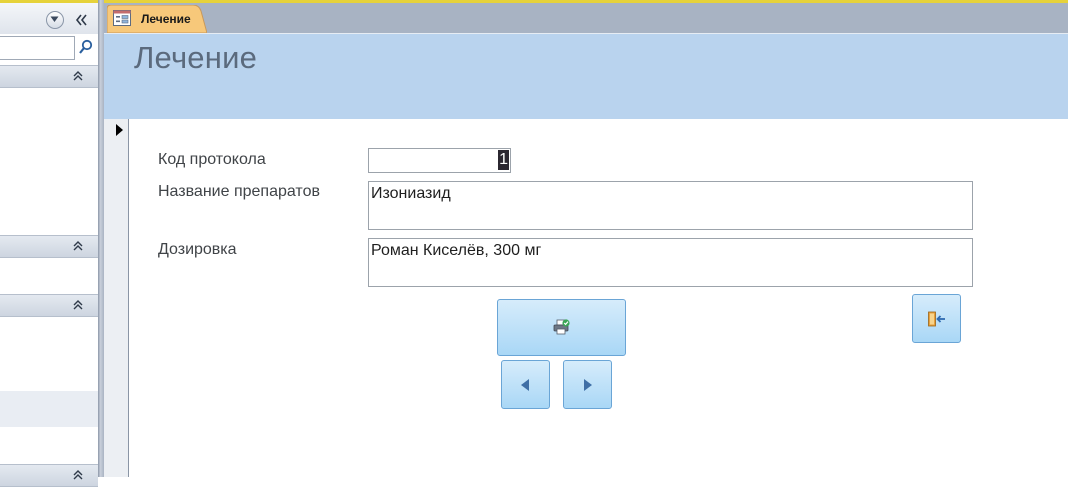 Image resolution: width=1068 pixels, height=487 pixels. Describe the element at coordinates (503, 160) in the screenshot. I see `protocol-code-value: 1` at that location.